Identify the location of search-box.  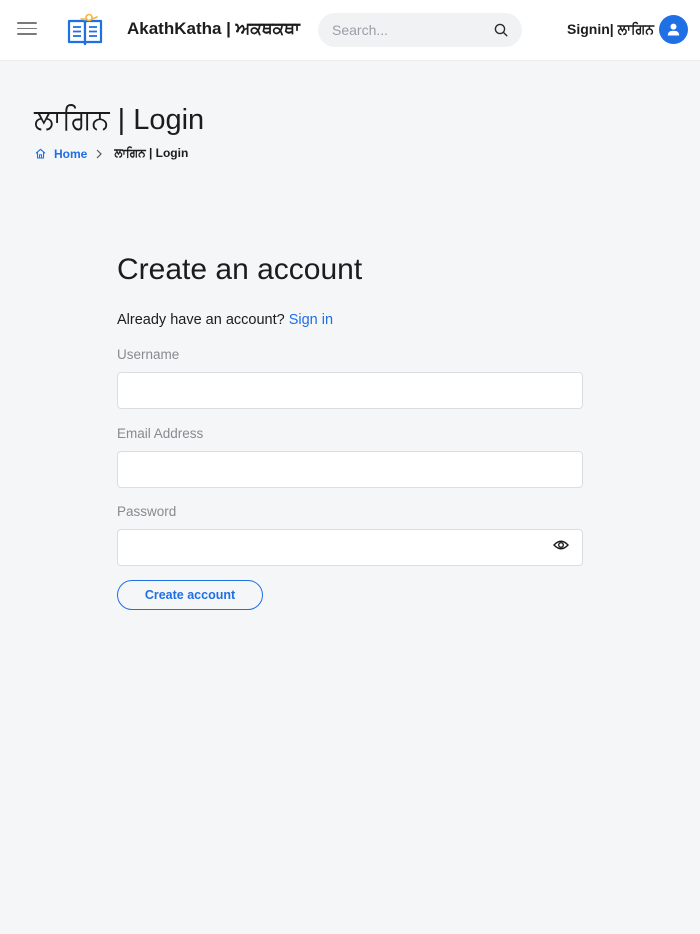
(420, 30).